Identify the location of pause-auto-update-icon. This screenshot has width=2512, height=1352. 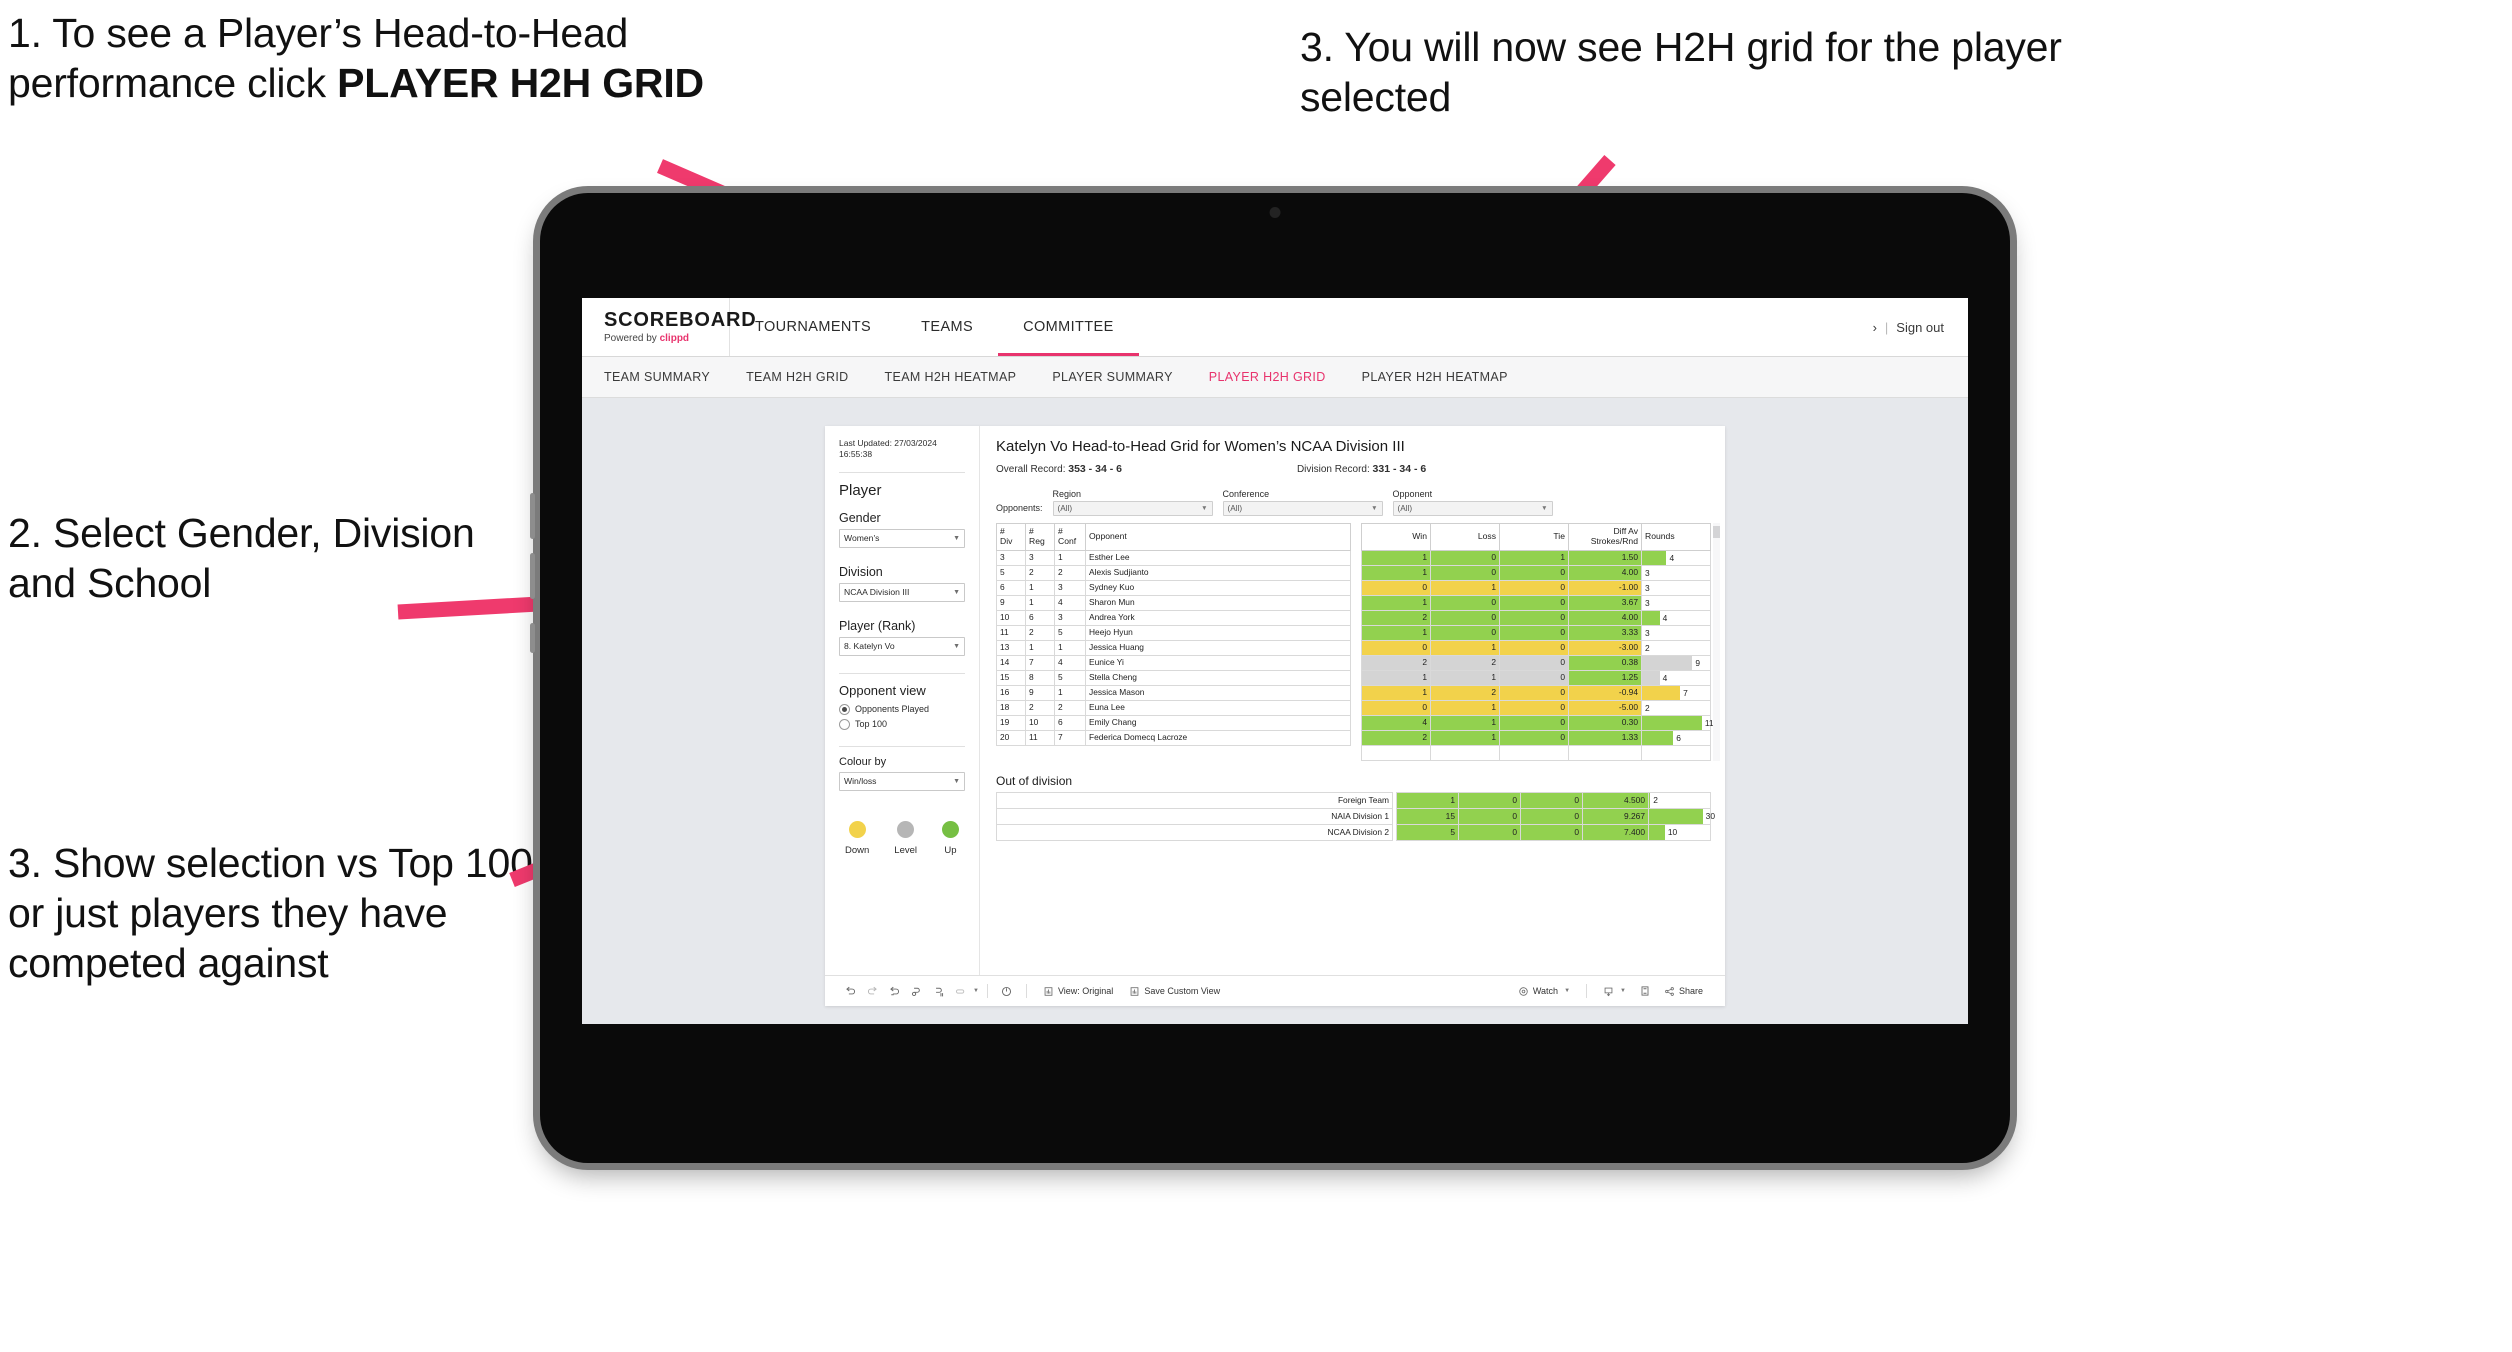
(1007, 991).